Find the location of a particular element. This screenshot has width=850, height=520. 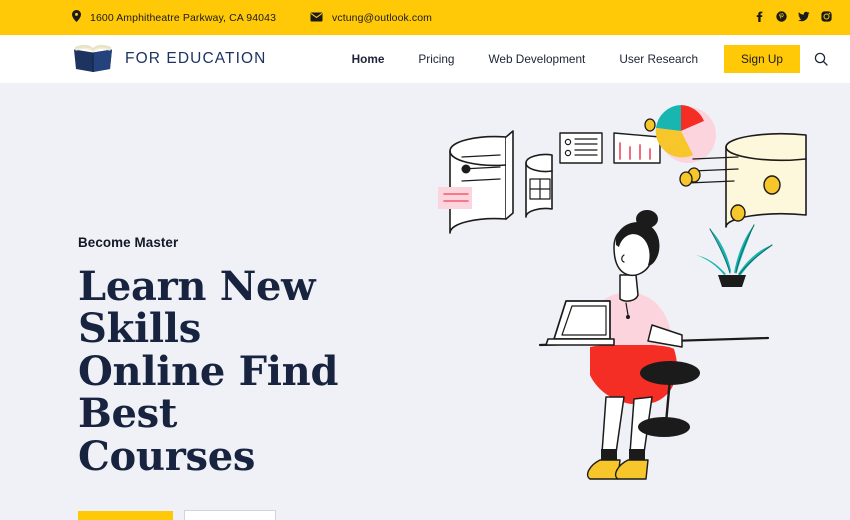

address-text: 1600 Amphitheatre Parkway, CA 94043 is located at coordinates (183, 17).